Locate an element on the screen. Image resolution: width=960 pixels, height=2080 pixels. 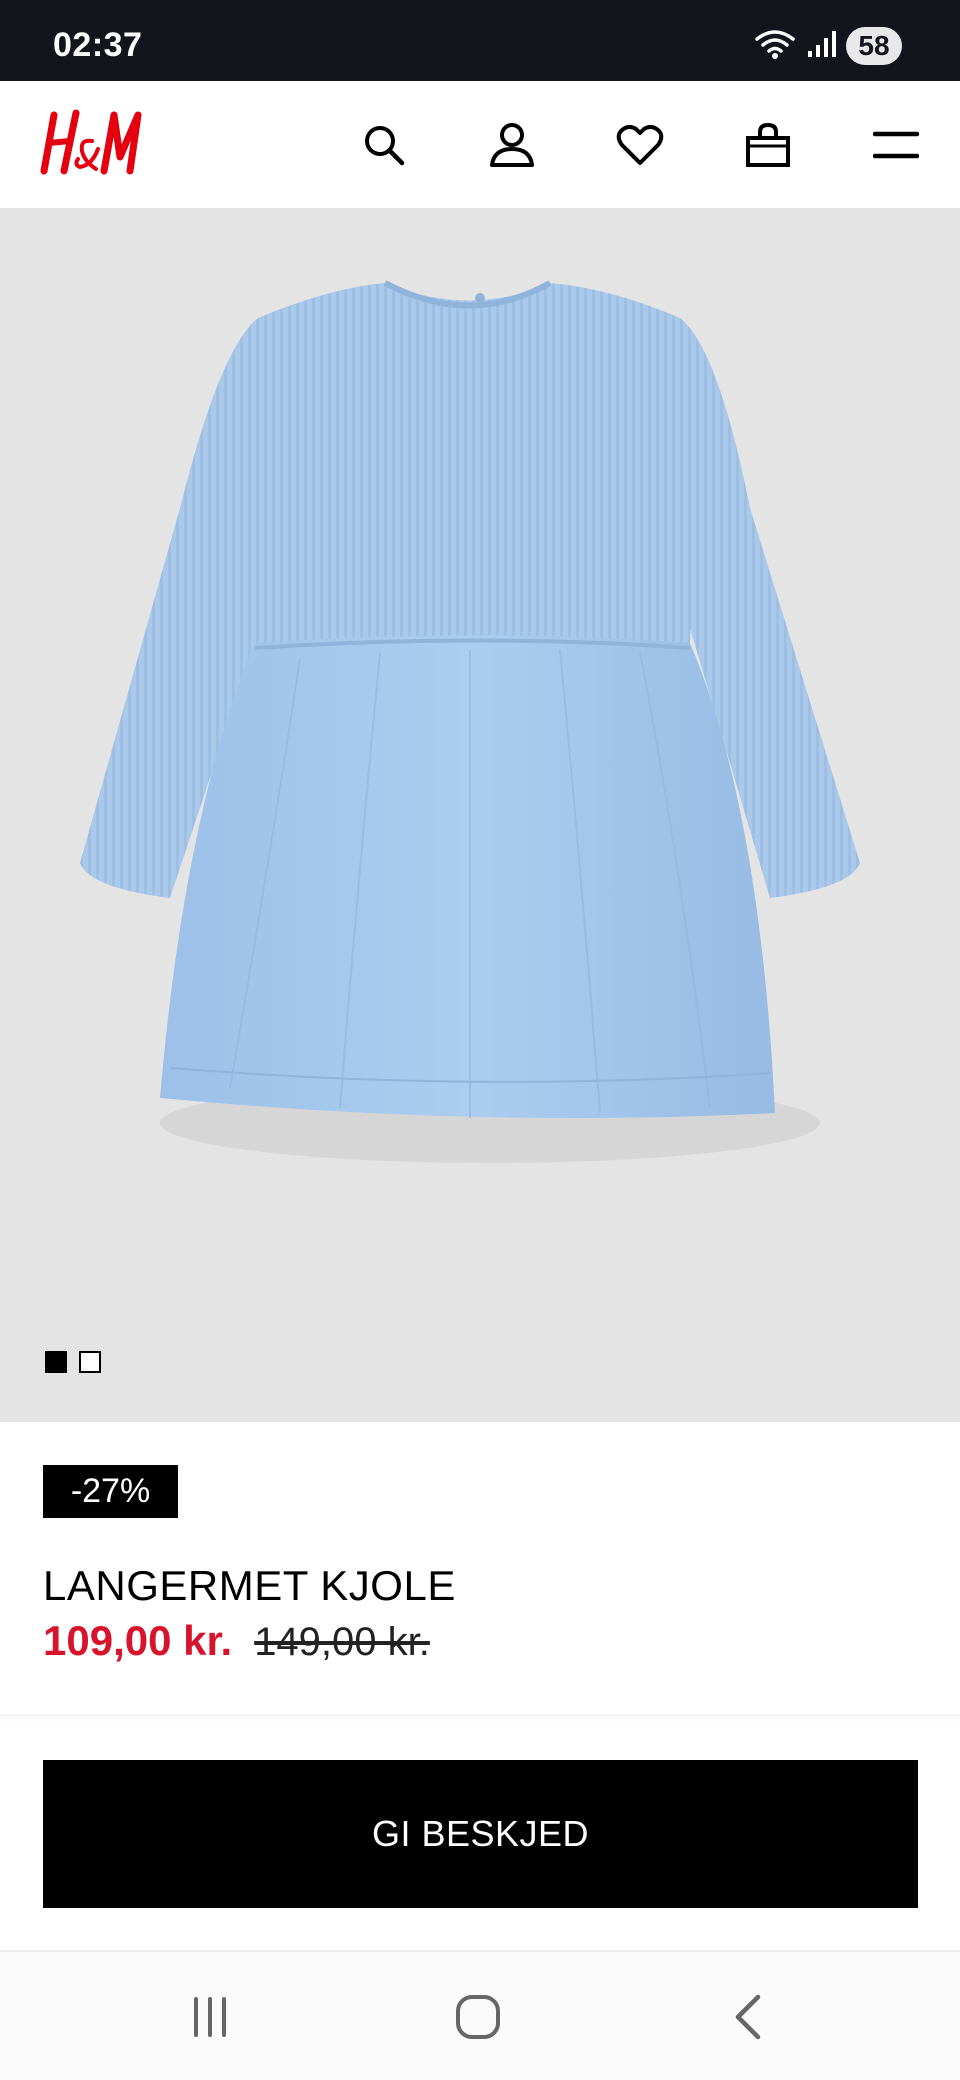
home-icon is located at coordinates (478, 2017).